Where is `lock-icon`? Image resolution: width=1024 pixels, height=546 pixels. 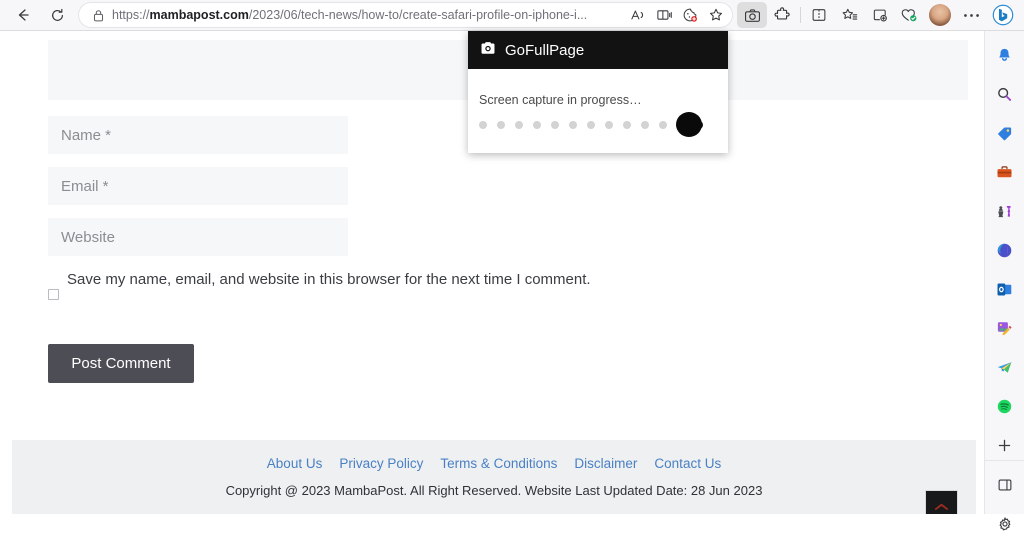 lock-icon is located at coordinates (98, 15).